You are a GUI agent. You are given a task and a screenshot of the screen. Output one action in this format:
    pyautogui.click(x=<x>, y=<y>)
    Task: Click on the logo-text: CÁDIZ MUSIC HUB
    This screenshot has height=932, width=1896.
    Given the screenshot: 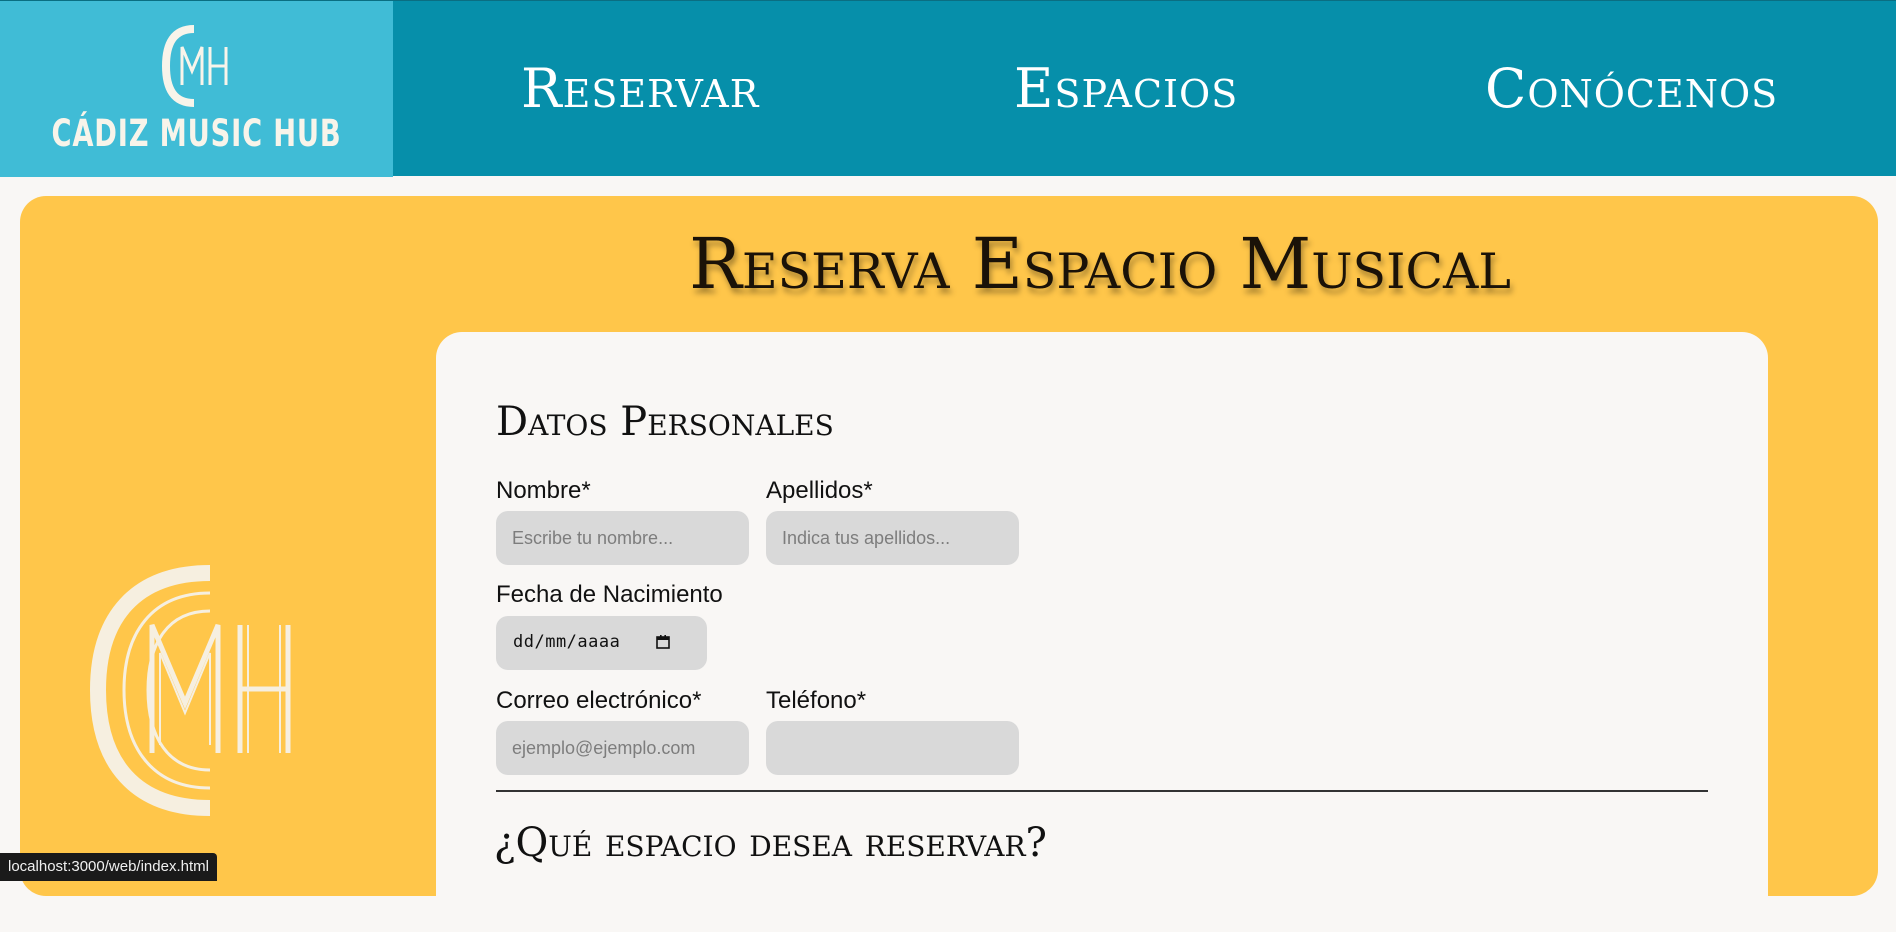 What is the action you would take?
    pyautogui.click(x=196, y=133)
    